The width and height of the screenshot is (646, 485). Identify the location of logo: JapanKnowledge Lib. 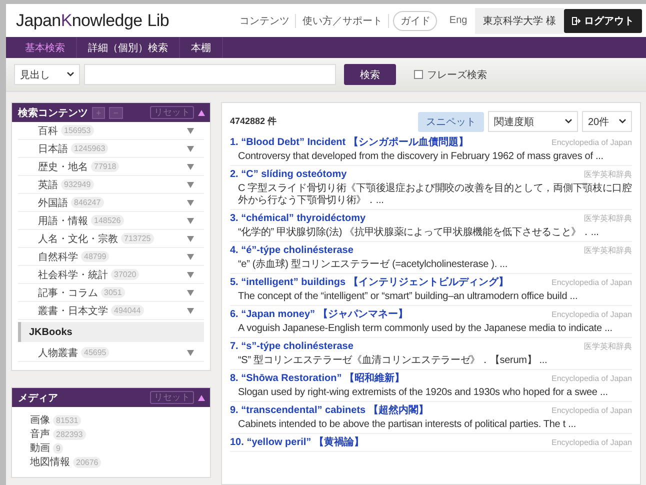
(93, 20).